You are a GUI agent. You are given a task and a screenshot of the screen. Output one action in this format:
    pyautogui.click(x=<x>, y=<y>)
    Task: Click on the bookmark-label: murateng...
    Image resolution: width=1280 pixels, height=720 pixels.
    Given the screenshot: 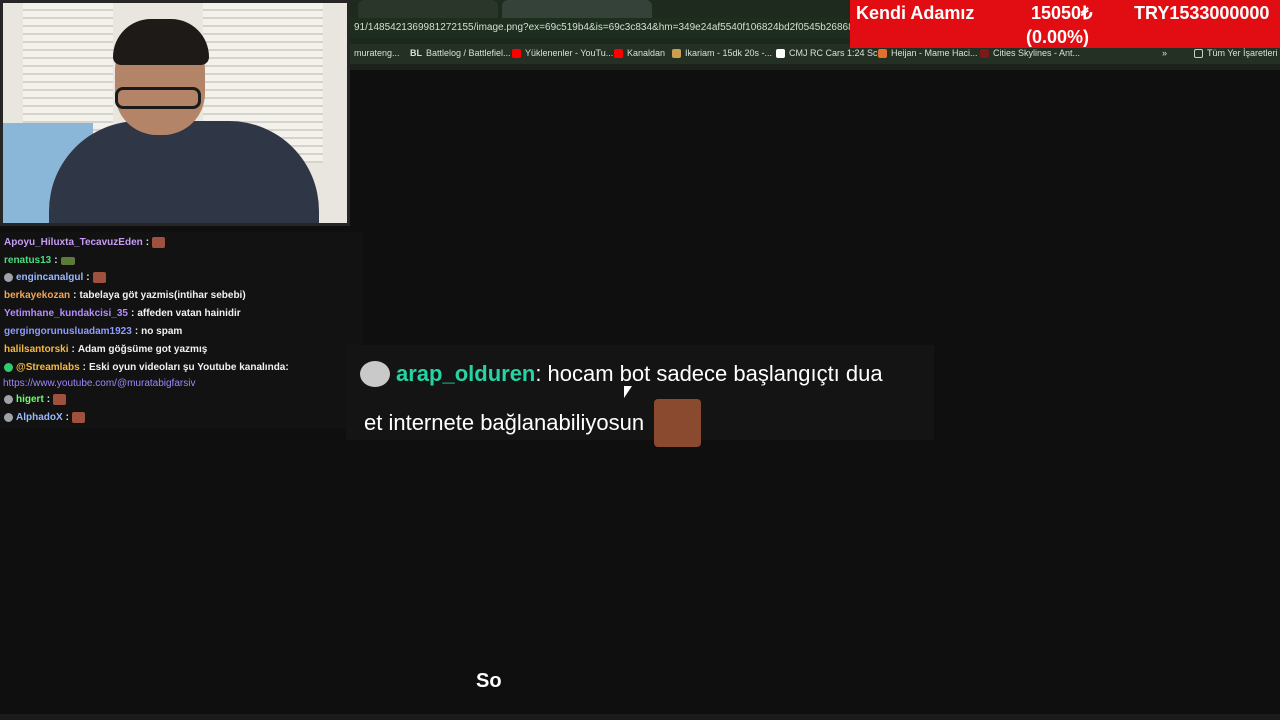 What is the action you would take?
    pyautogui.click(x=377, y=53)
    